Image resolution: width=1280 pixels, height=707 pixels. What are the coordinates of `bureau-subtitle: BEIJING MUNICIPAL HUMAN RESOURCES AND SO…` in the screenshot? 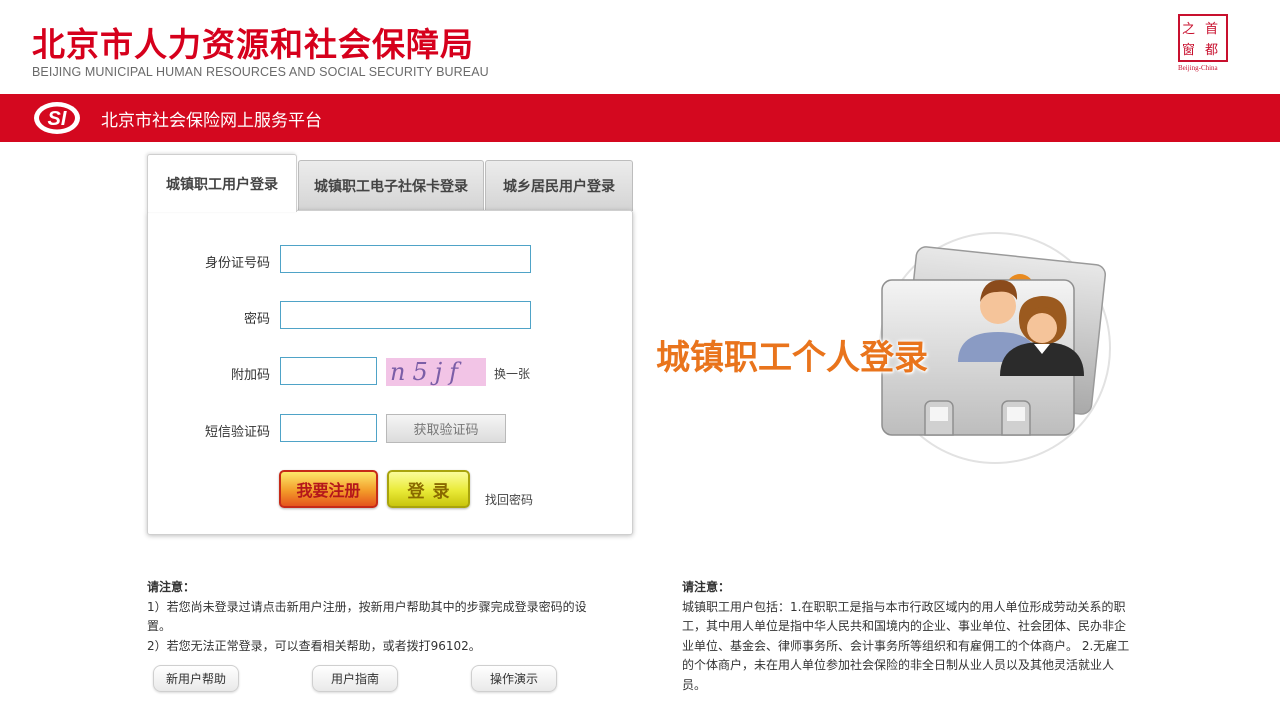 It's located at (260, 72).